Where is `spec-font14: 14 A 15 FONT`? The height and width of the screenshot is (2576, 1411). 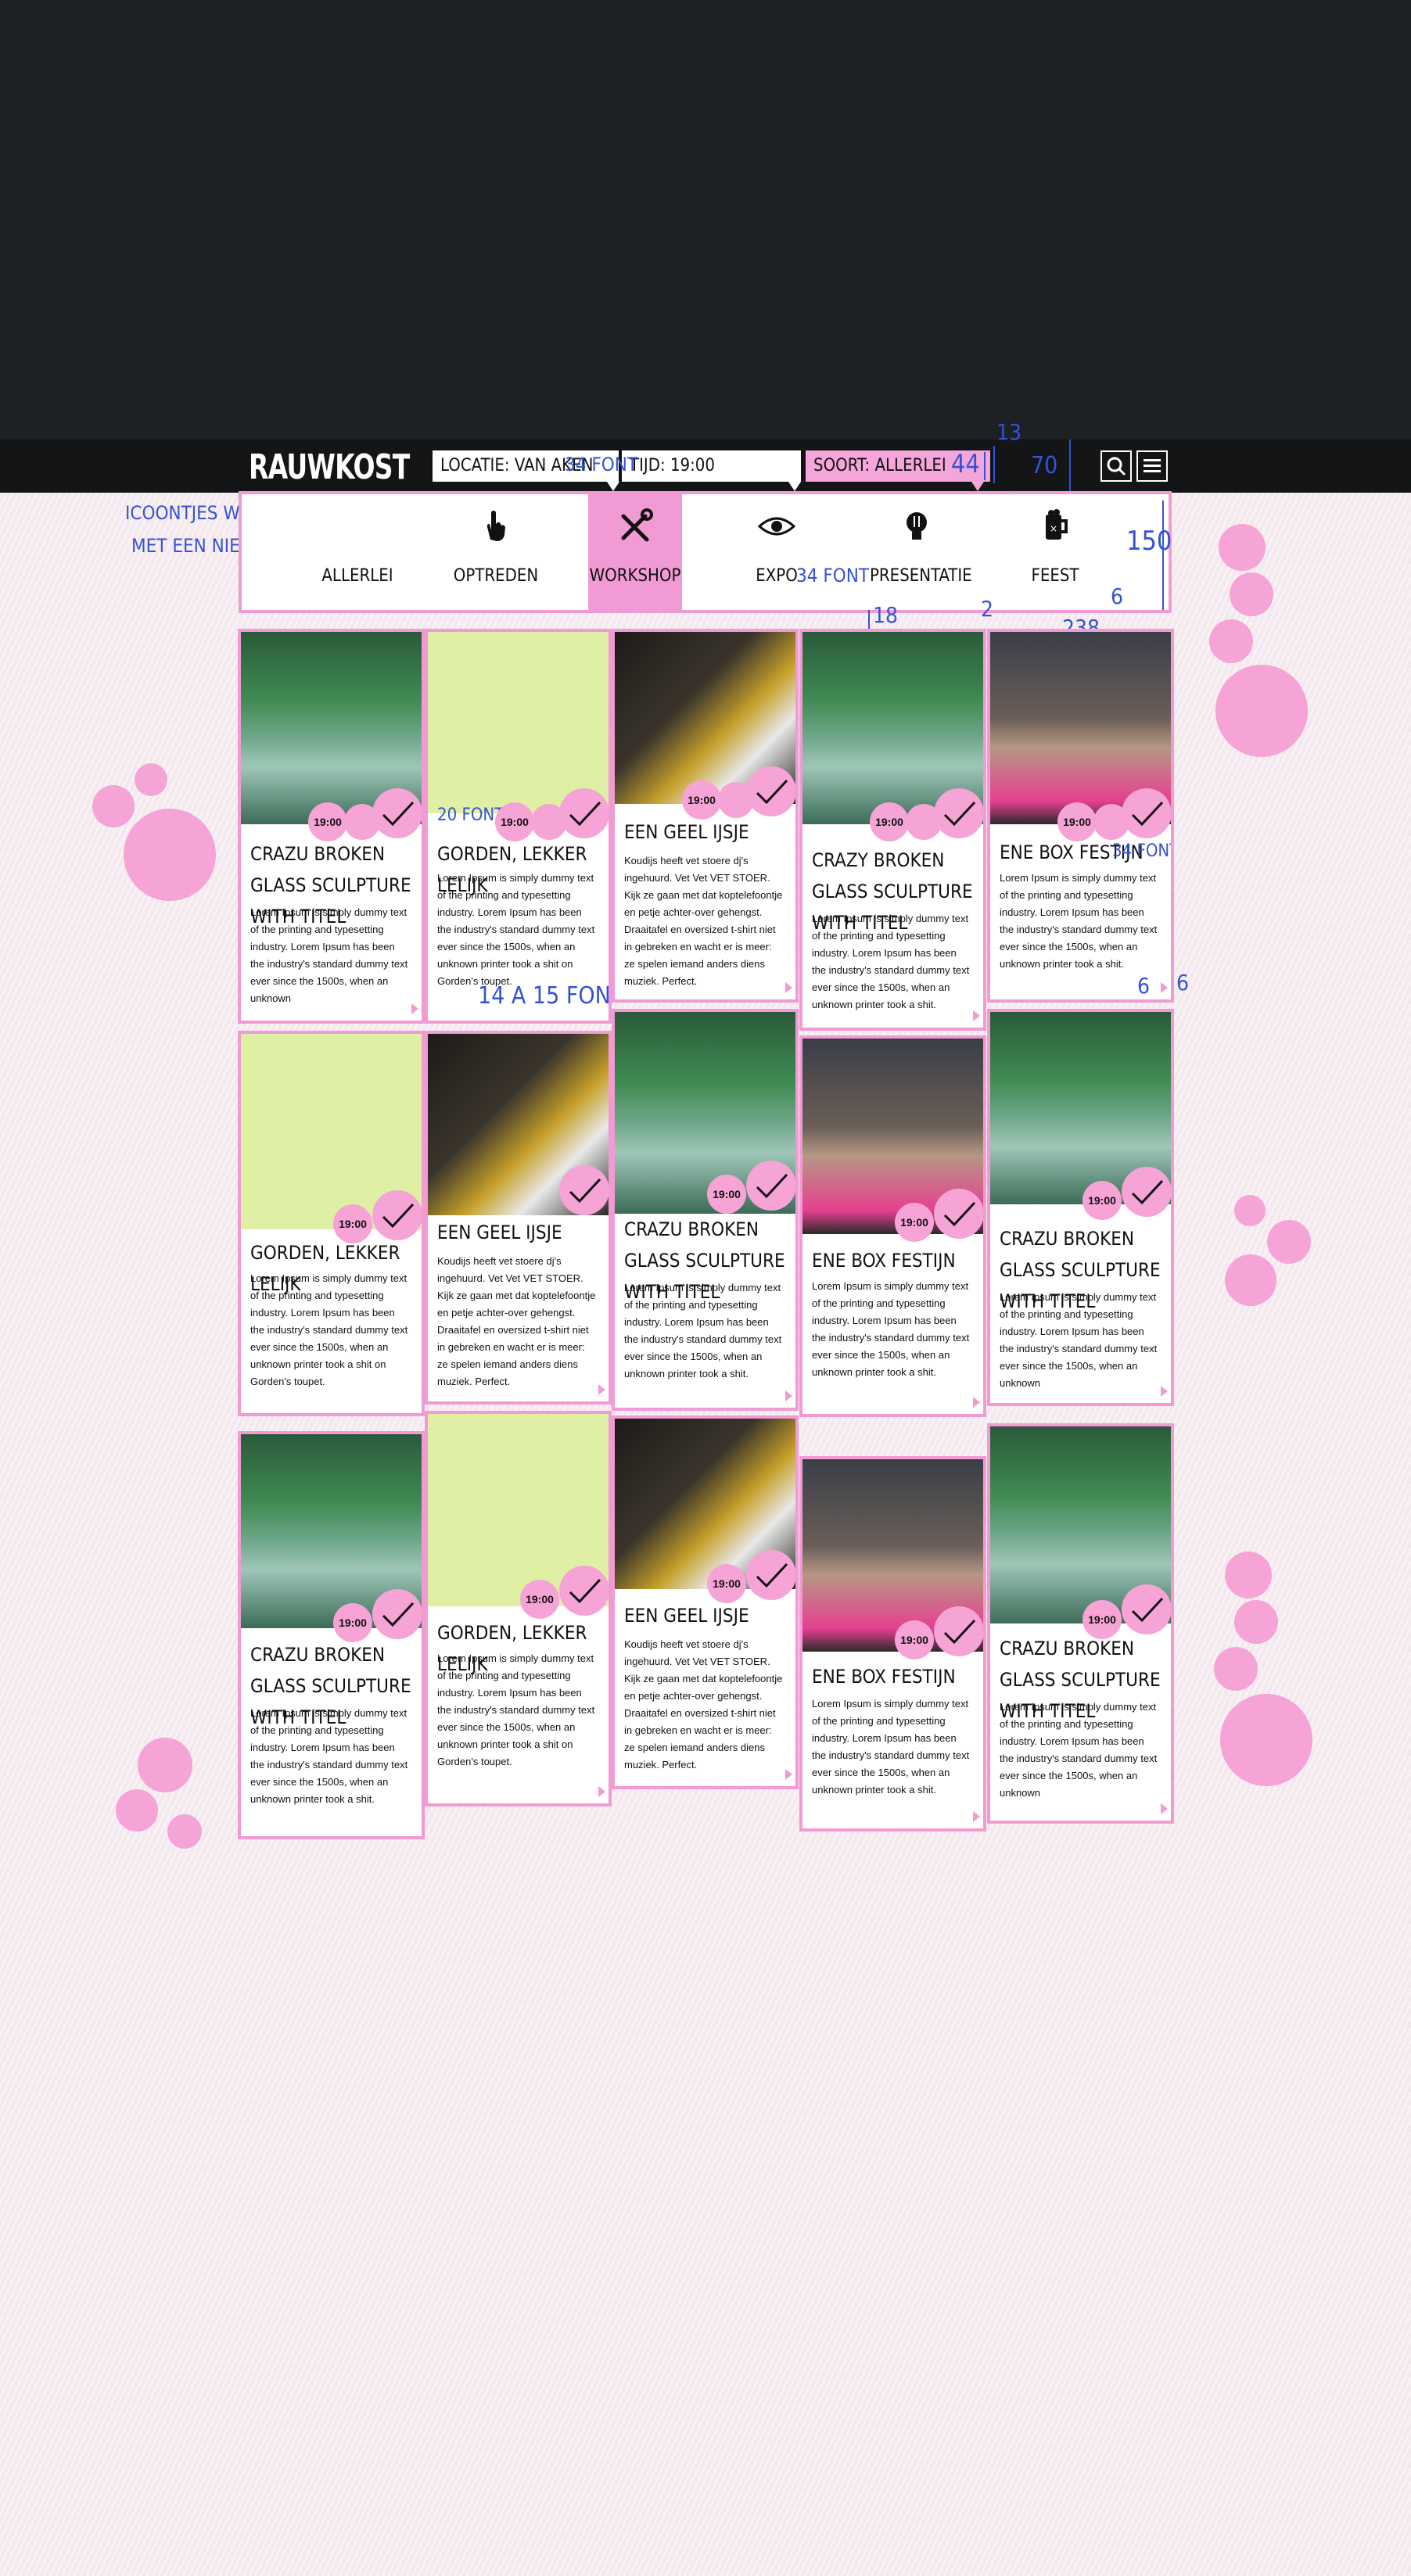 spec-font14: 14 A 15 FONT is located at coordinates (545, 996).